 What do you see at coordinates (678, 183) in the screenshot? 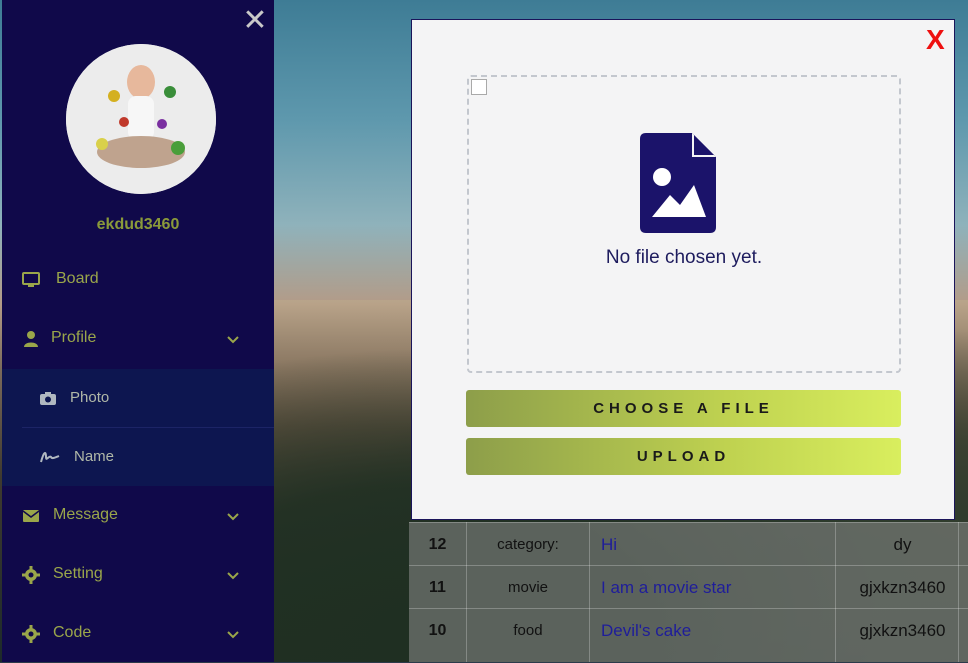
I see `file-image-icon` at bounding box center [678, 183].